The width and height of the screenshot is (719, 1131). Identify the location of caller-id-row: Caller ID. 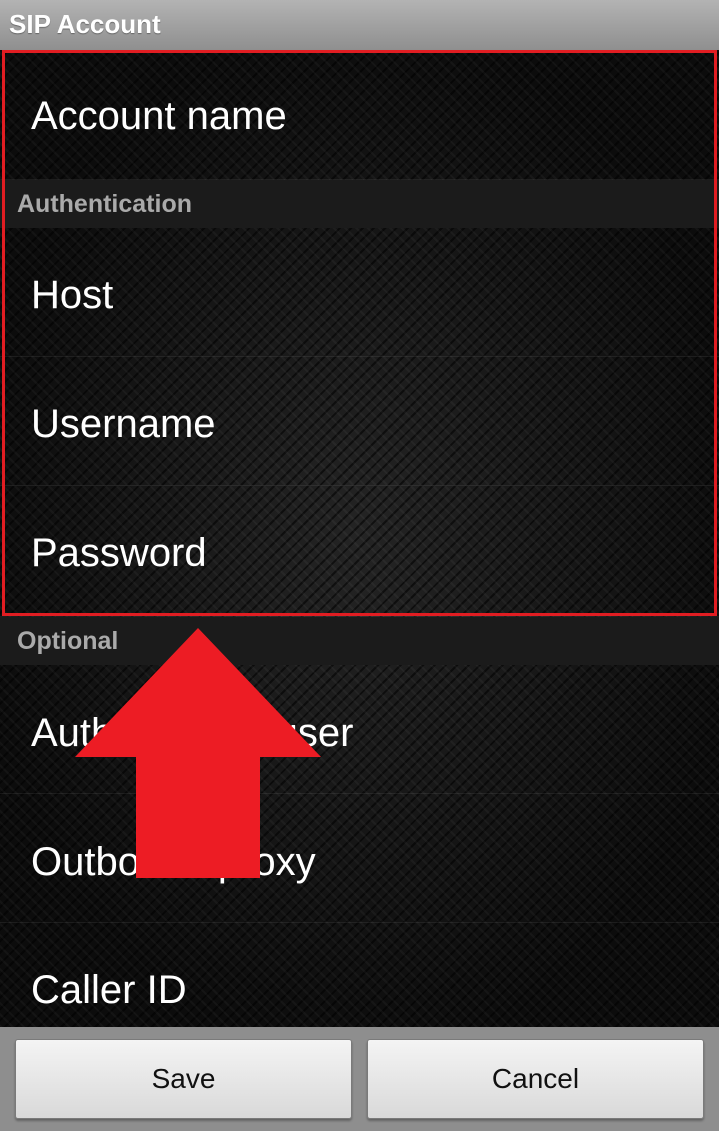
(359, 975).